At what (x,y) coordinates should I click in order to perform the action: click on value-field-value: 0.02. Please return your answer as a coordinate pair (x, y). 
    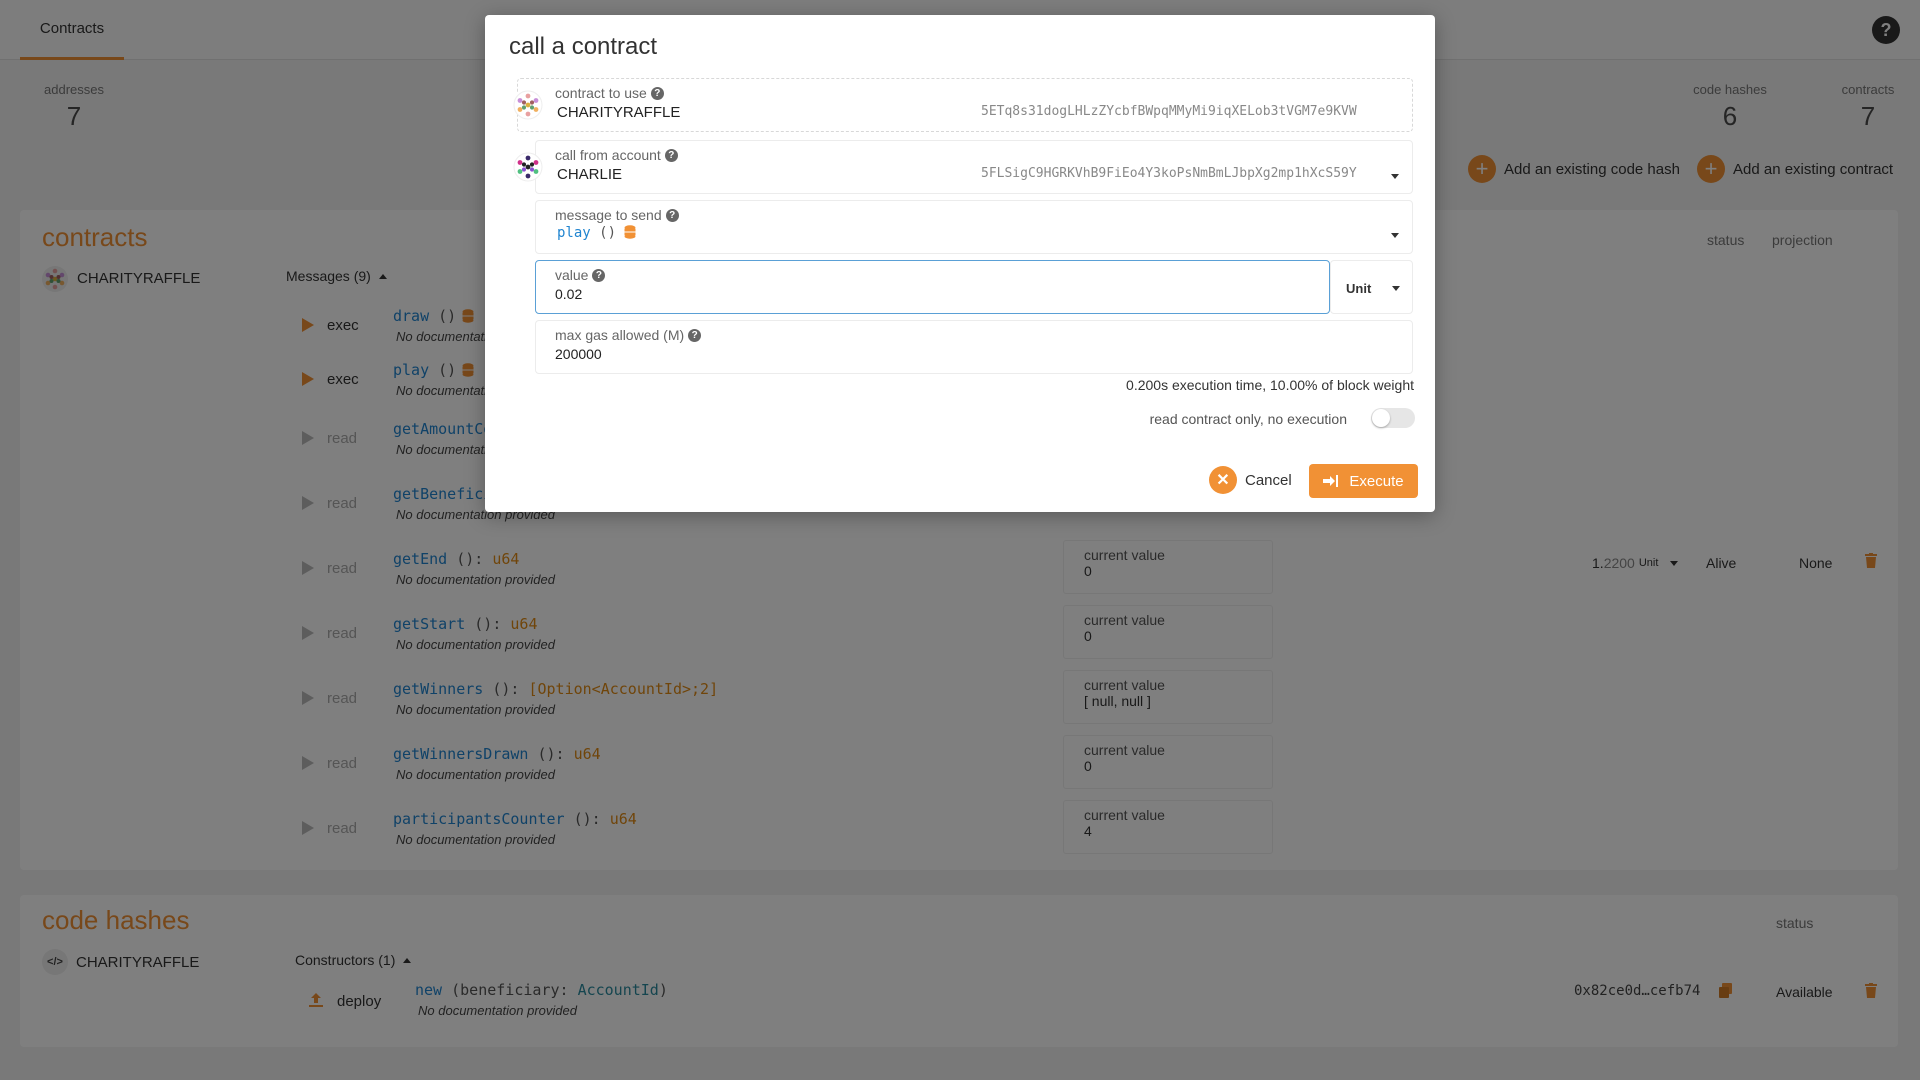
    Looking at the image, I should click on (569, 294).